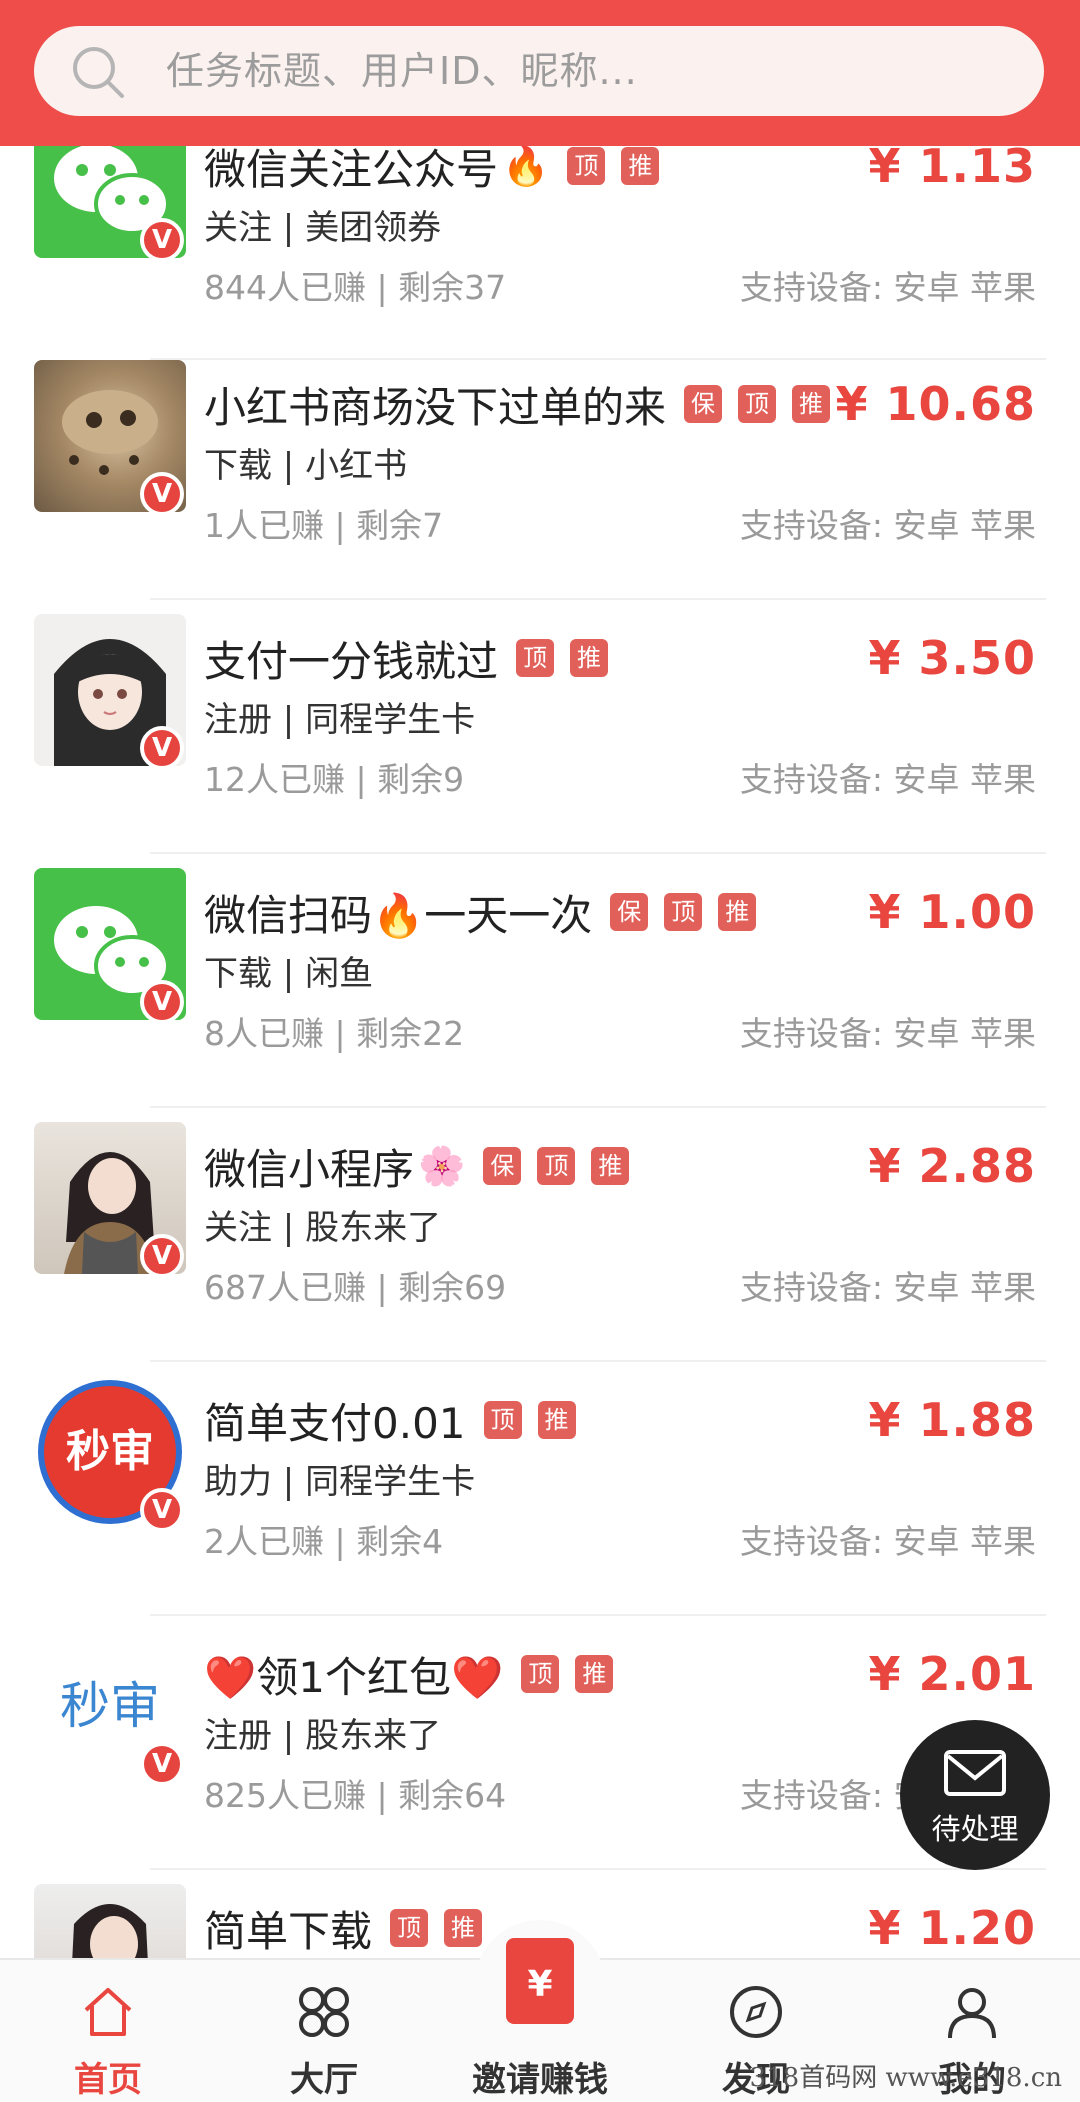 The height and width of the screenshot is (2102, 1080). I want to click on task-category: 助力 | 同程学生卡, so click(340, 1482).